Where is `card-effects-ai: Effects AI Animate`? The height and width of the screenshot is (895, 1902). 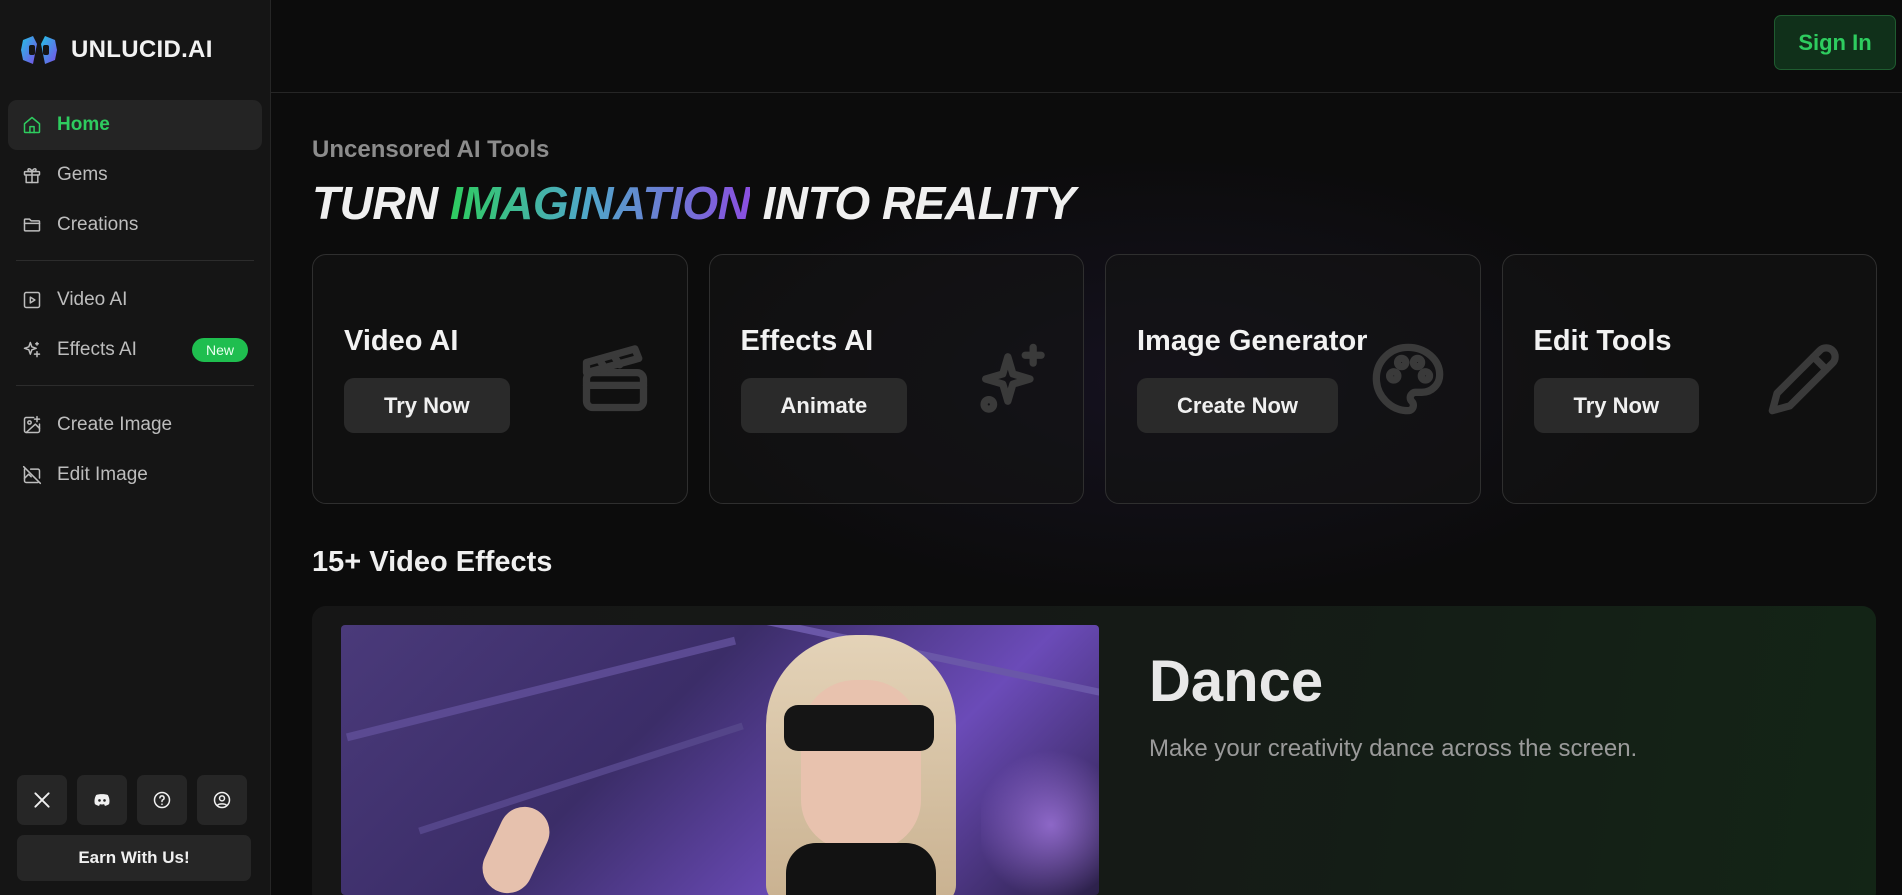 card-effects-ai: Effects AI Animate is located at coordinates (896, 379).